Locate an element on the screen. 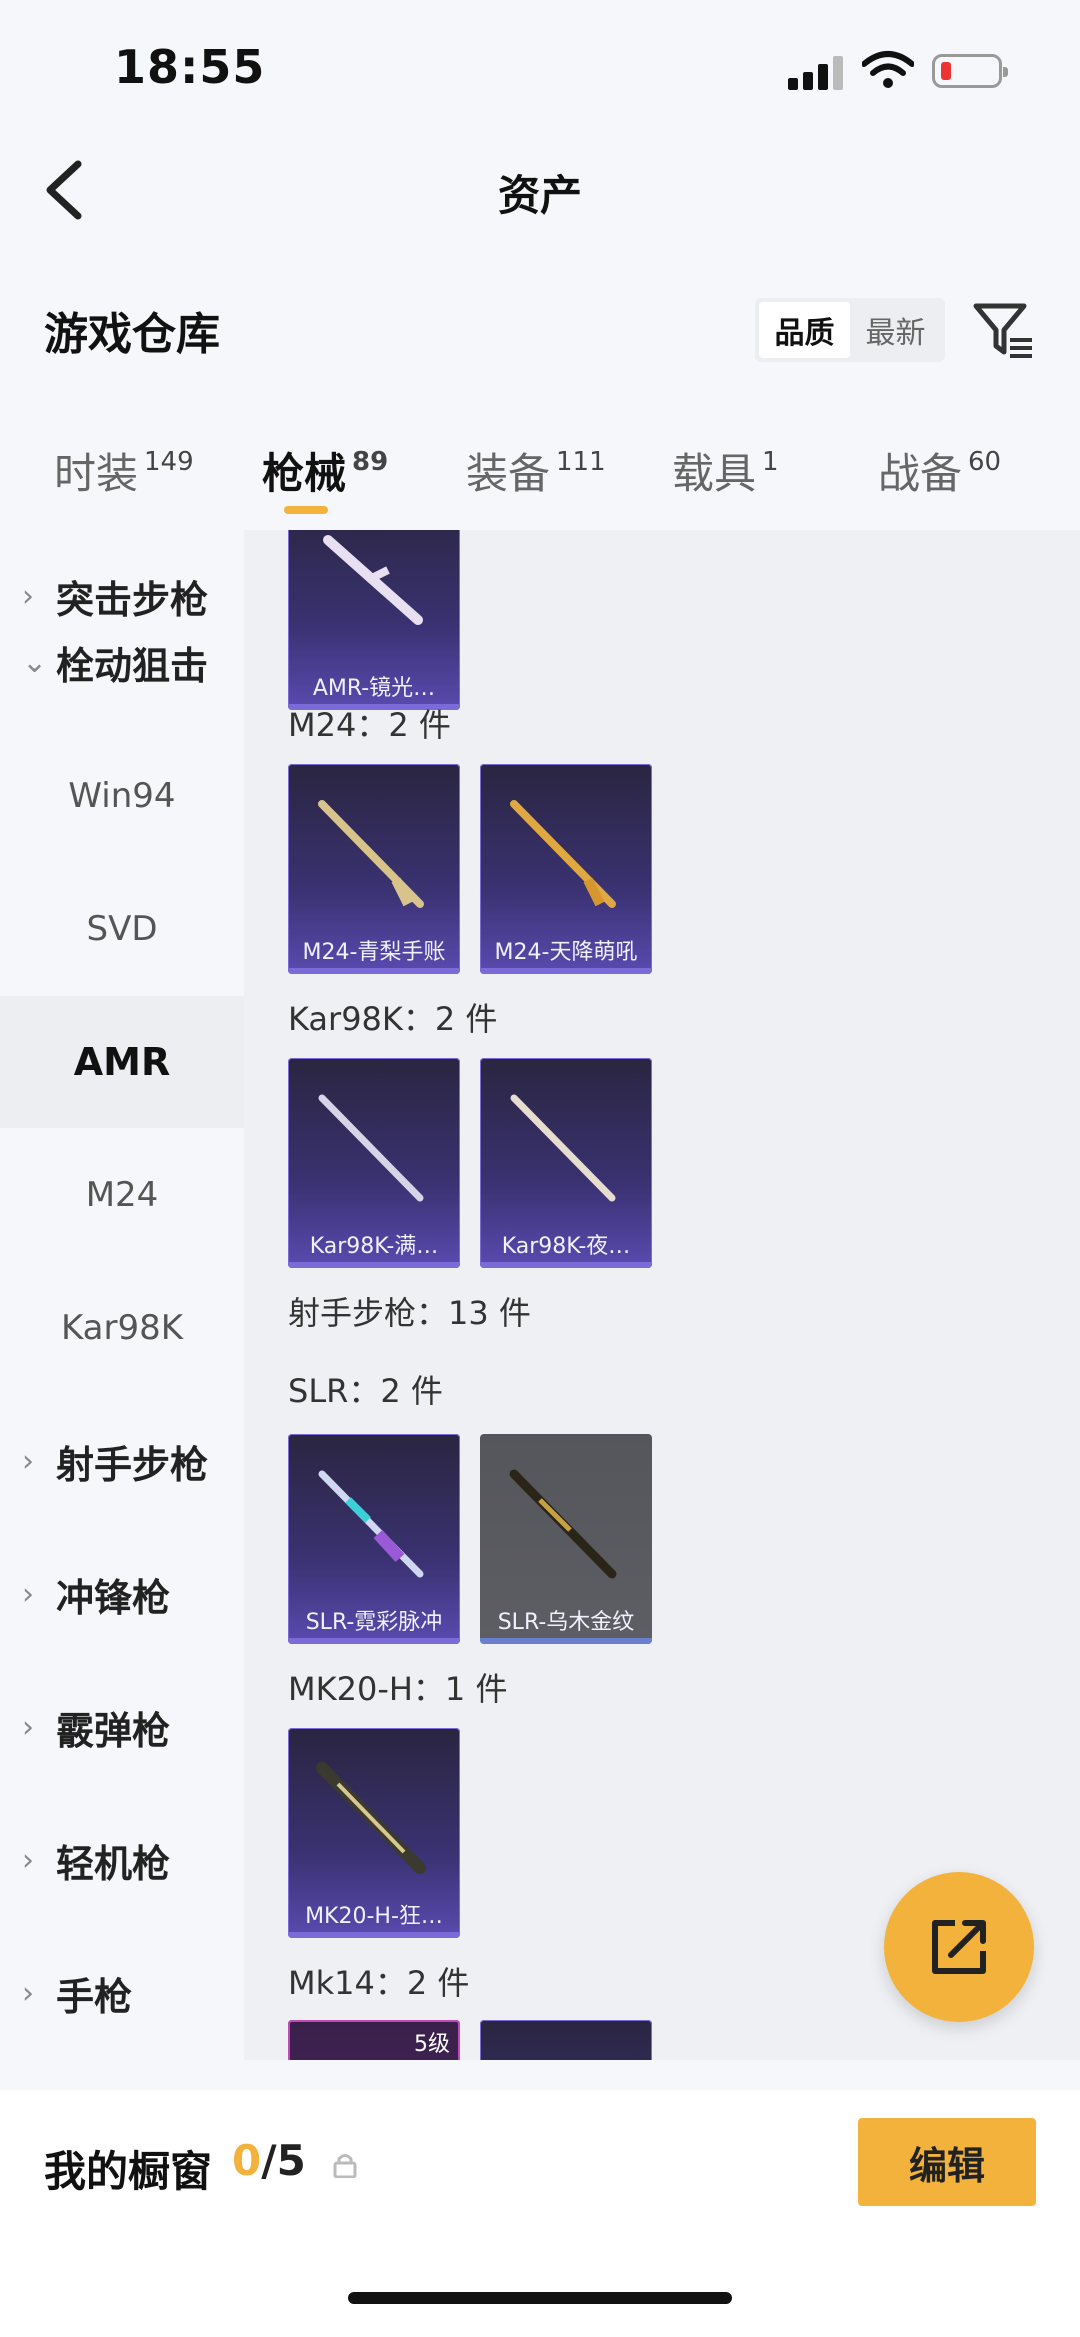 The height and width of the screenshot is (2337, 1080). wifi-icon is located at coordinates (888, 69).